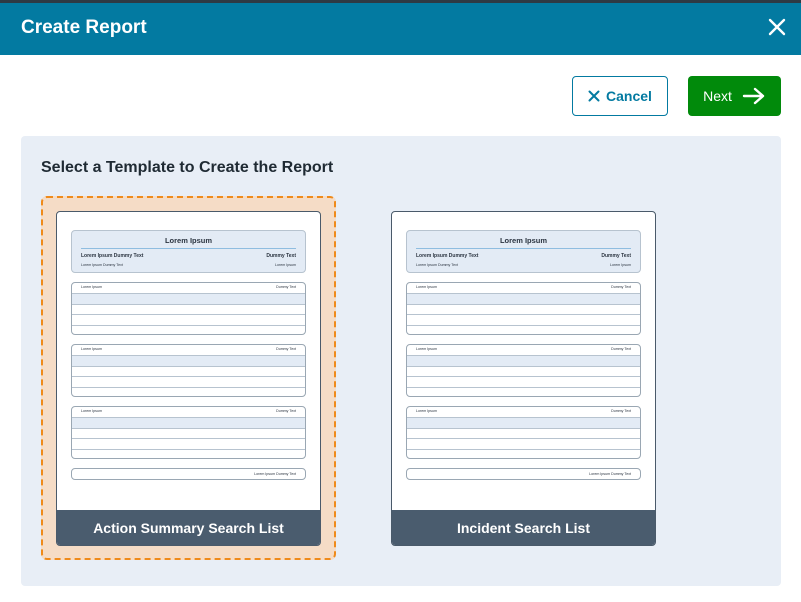 Image resolution: width=801 pixels, height=602 pixels. I want to click on template-card-label: Action Summary Search List, so click(188, 527).